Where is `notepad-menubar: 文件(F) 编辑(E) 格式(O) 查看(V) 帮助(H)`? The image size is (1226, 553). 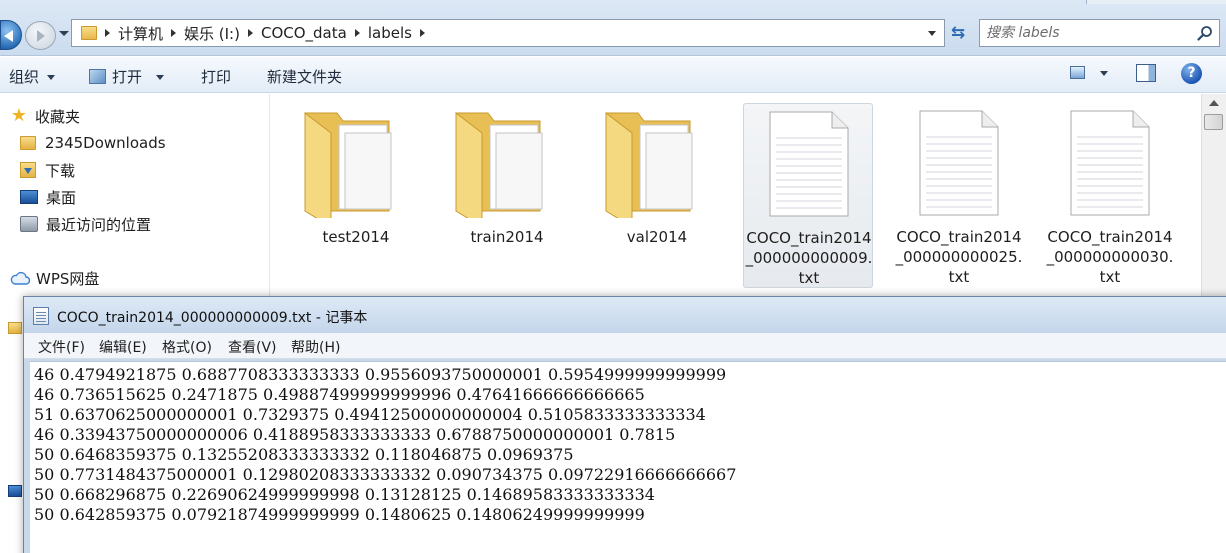 notepad-menubar: 文件(F) 编辑(E) 格式(O) 查看(V) 帮助(H) is located at coordinates (625, 346).